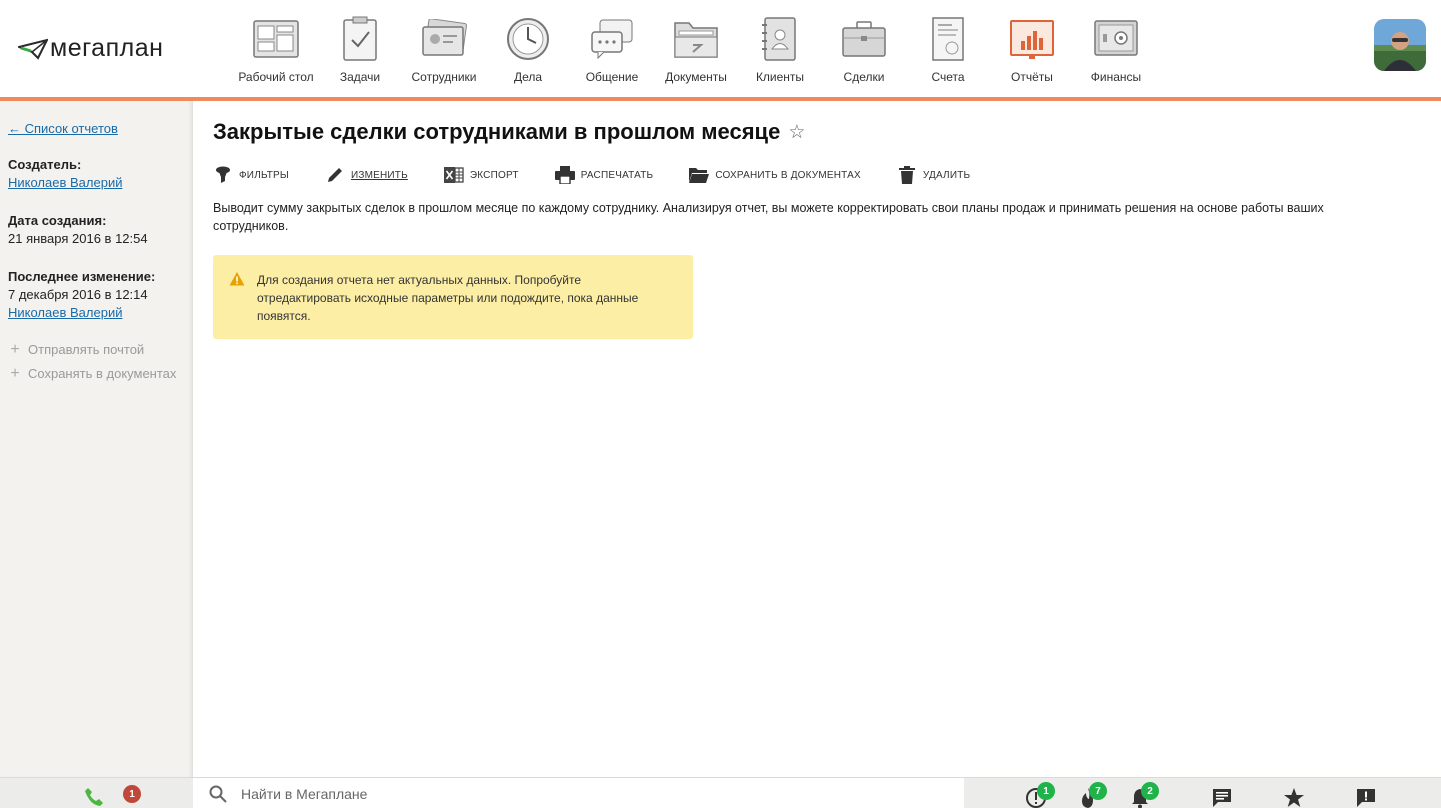 The image size is (1441, 808). I want to click on calls-panel: 1, so click(96, 793).